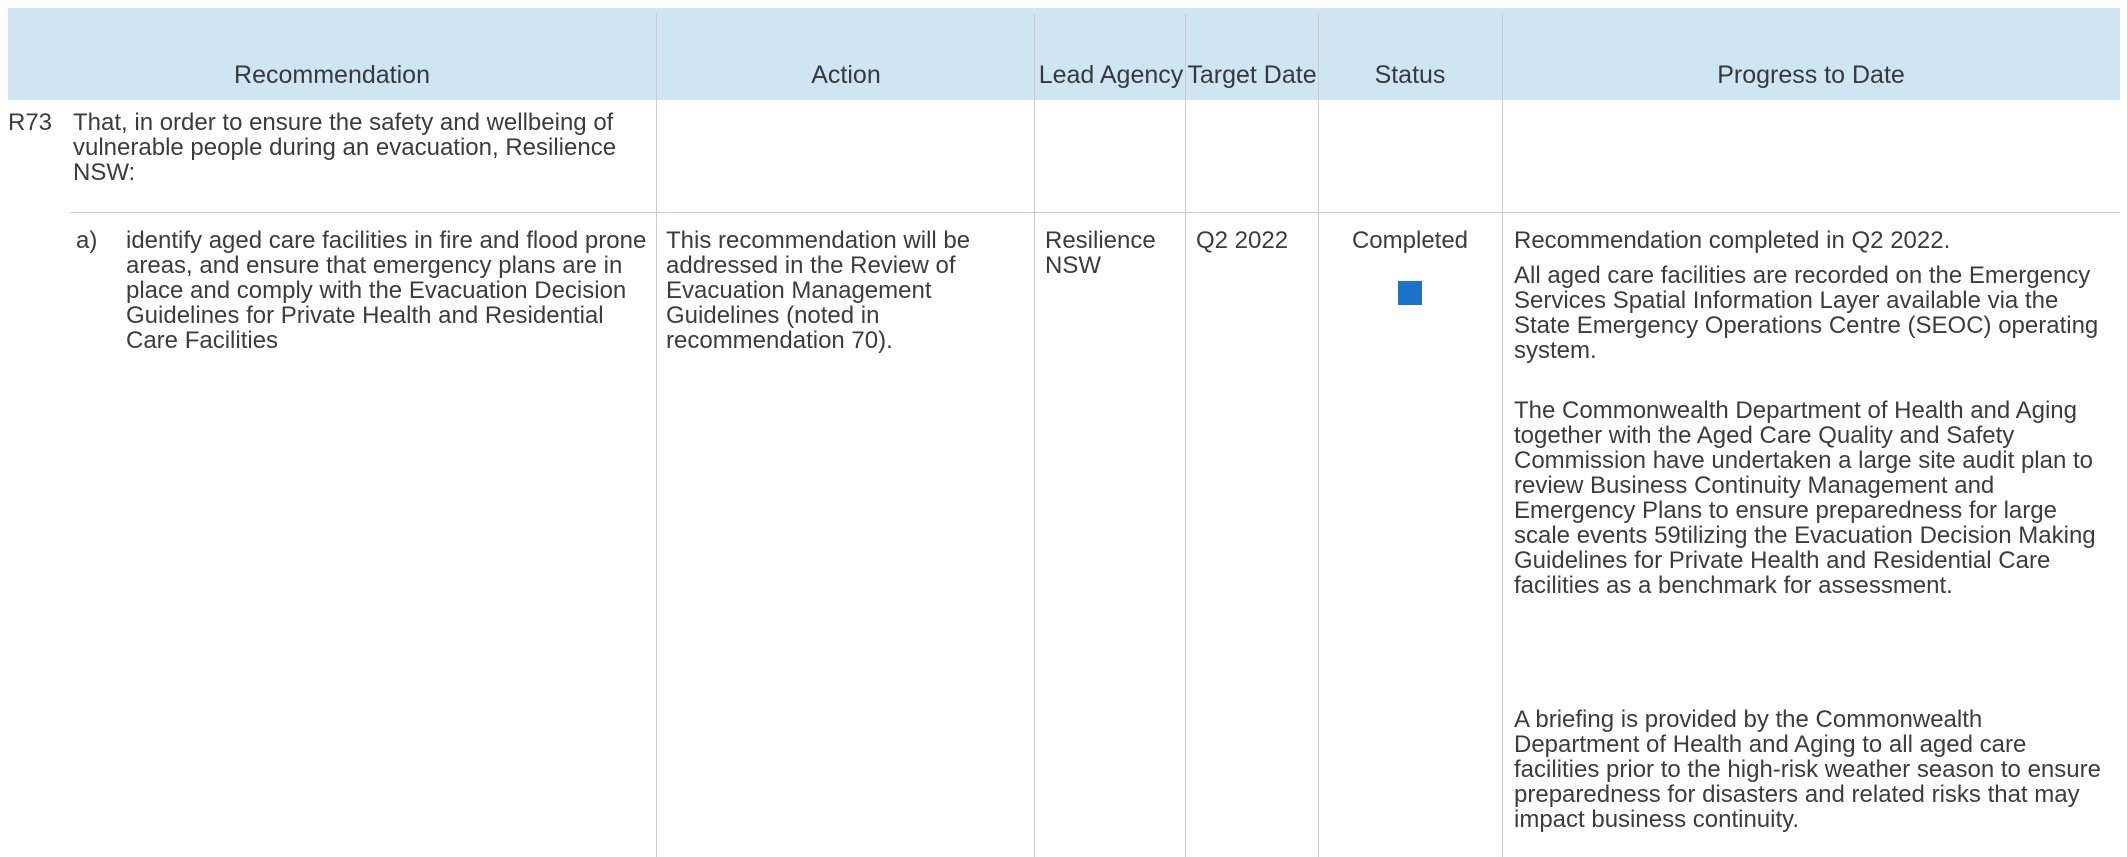 Image resolution: width=2127 pixels, height=857 pixels. Describe the element at coordinates (1095, 212) in the screenshot. I see `row-divider` at that location.